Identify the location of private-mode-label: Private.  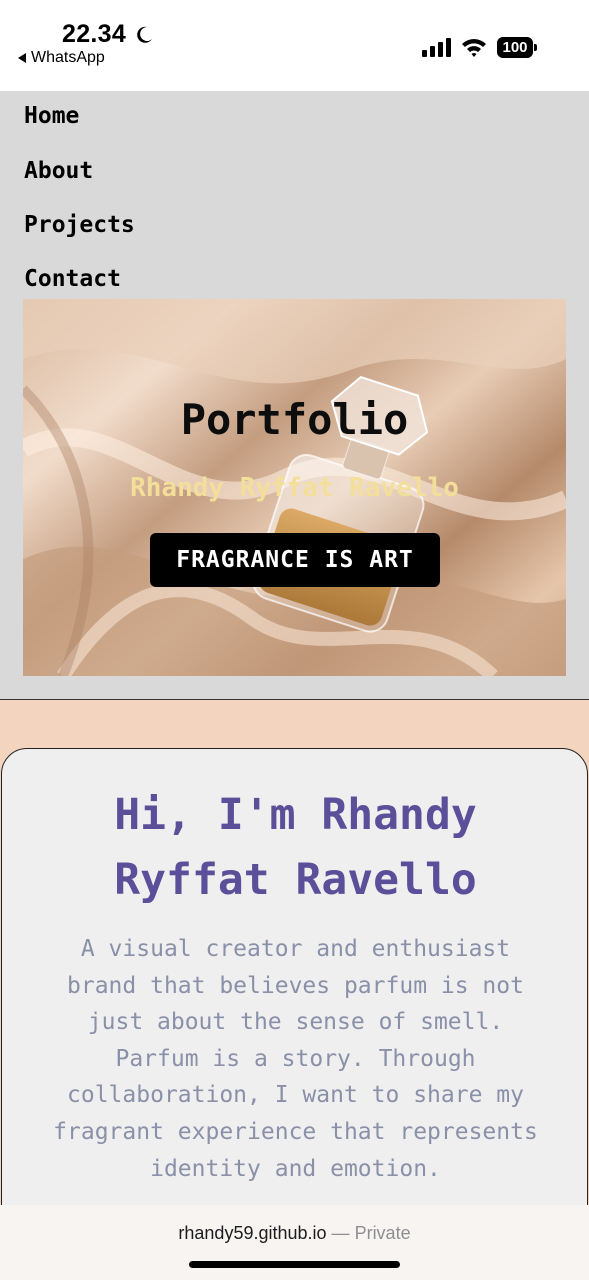
(382, 1233).